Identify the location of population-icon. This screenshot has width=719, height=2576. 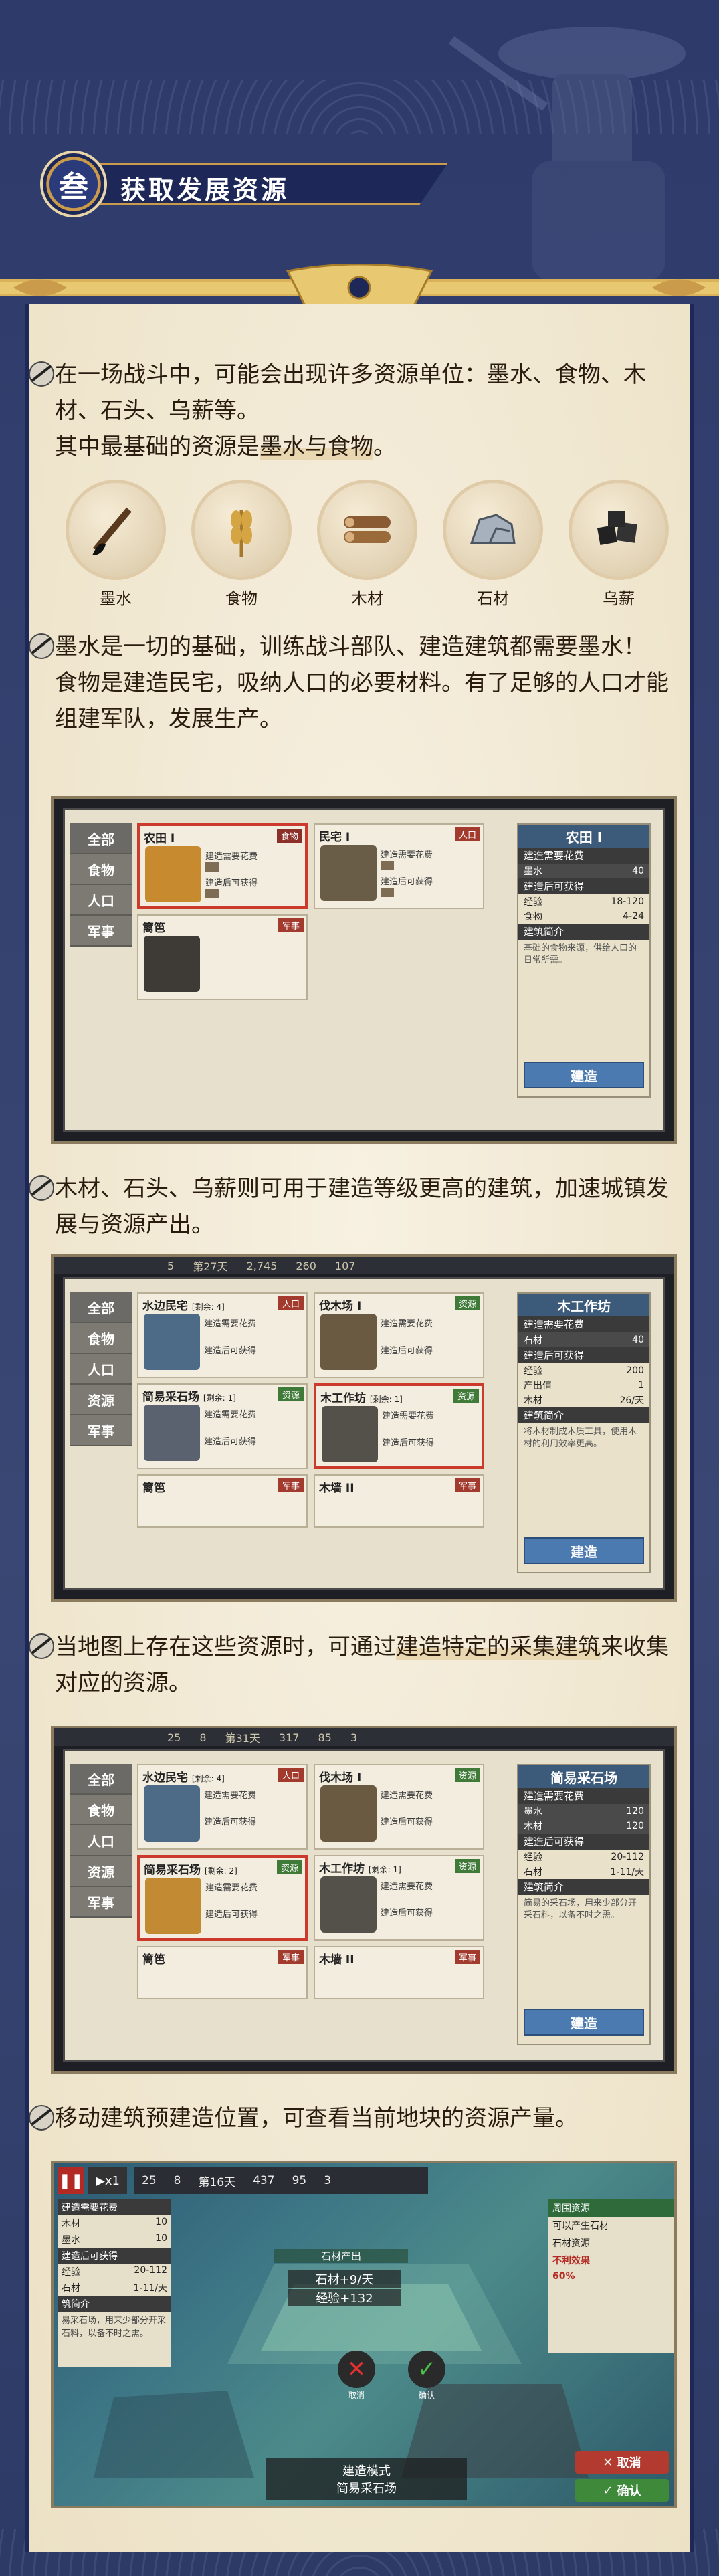
(387, 892).